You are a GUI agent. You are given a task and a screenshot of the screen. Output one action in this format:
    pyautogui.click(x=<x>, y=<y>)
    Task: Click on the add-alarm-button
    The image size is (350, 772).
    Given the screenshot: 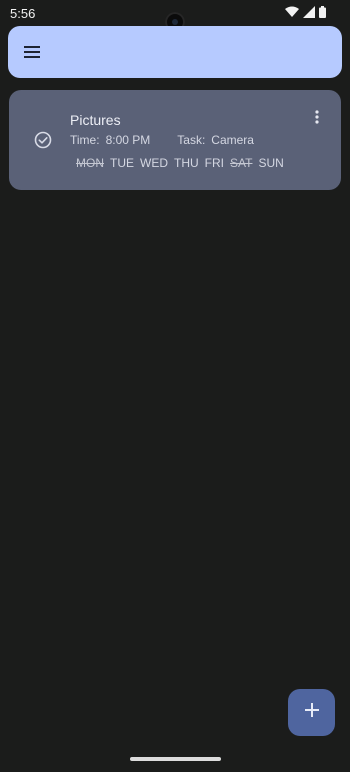 What is the action you would take?
    pyautogui.click(x=311, y=712)
    